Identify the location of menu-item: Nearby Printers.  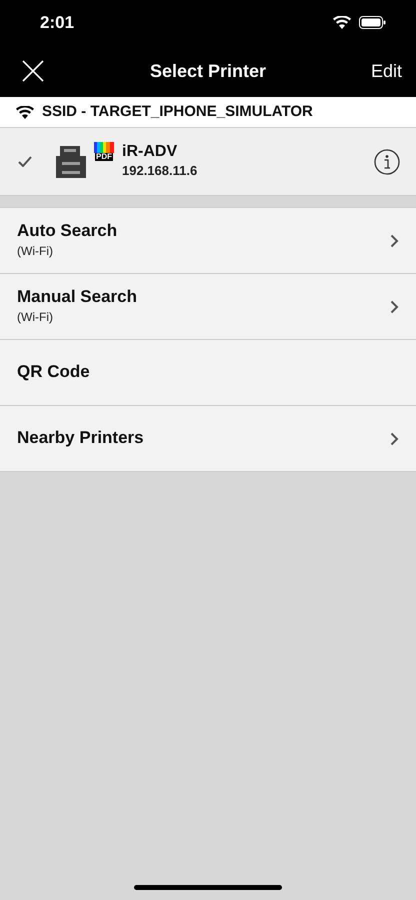
(208, 439).